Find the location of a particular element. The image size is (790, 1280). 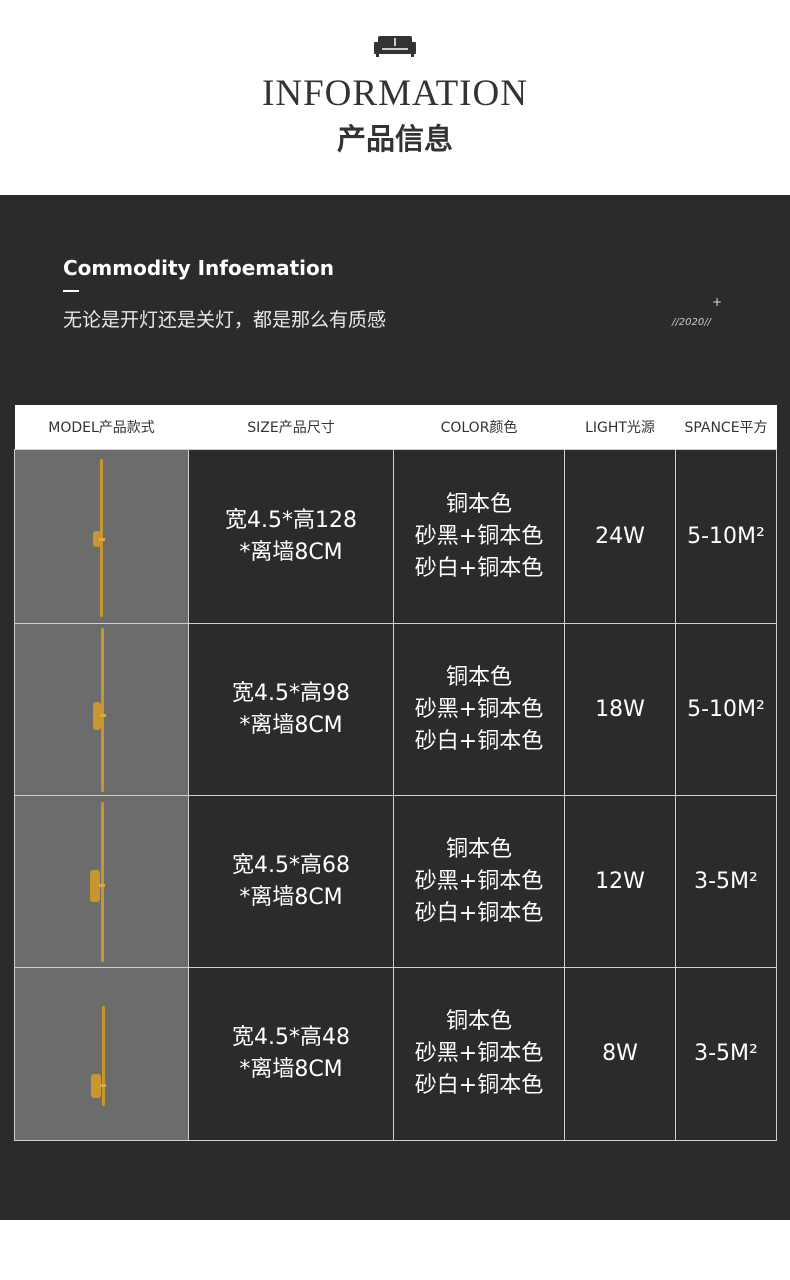

title-en: INFORMATION is located at coordinates (395, 93).